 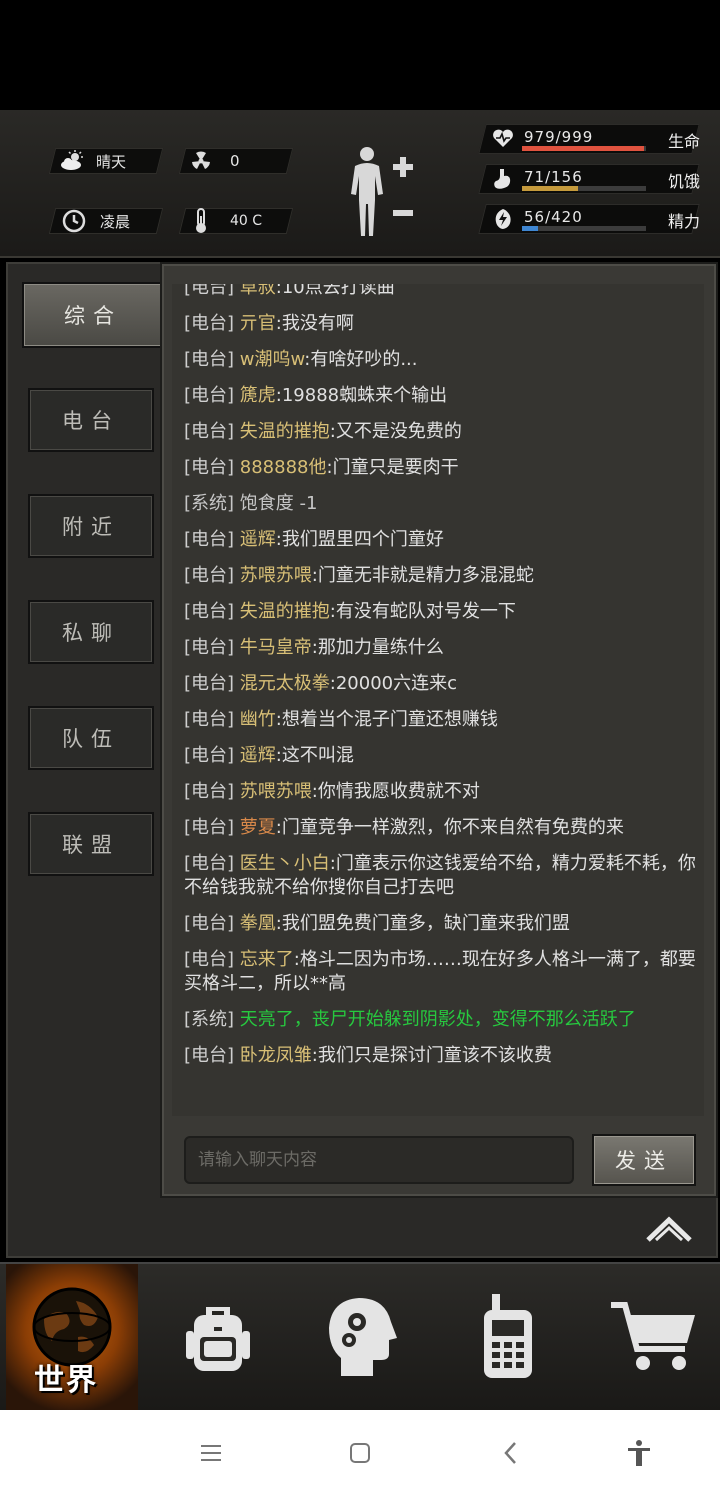 What do you see at coordinates (201, 221) in the screenshot?
I see `thermometer-icon` at bounding box center [201, 221].